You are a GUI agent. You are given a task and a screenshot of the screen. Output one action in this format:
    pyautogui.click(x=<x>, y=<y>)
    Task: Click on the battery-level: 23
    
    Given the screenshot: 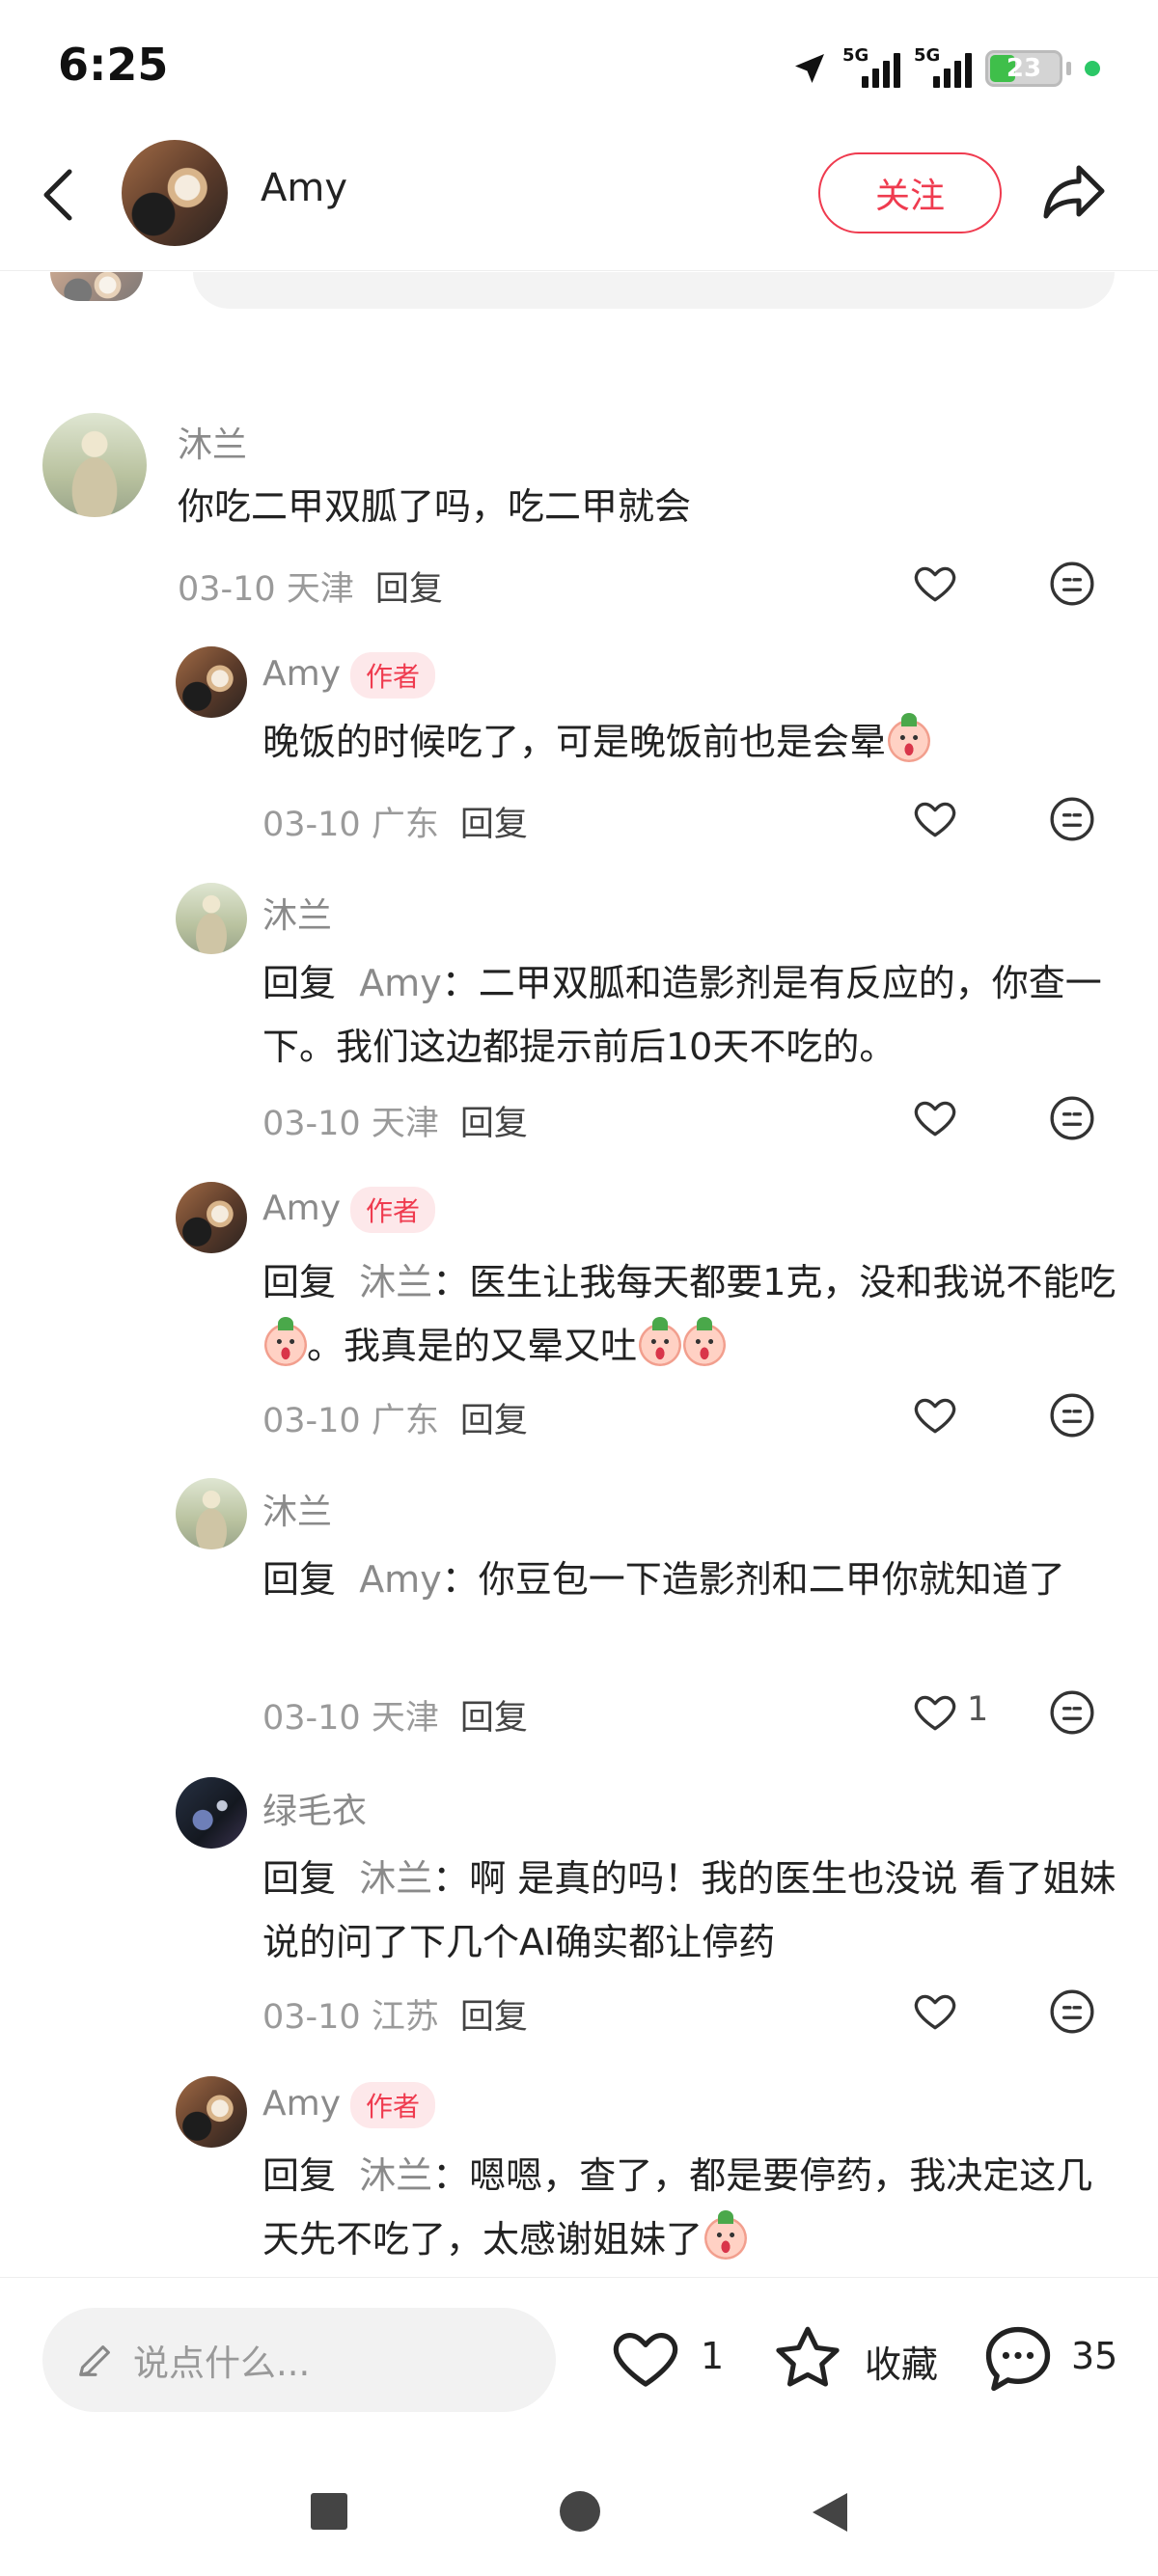 What is the action you would take?
    pyautogui.click(x=1024, y=68)
    